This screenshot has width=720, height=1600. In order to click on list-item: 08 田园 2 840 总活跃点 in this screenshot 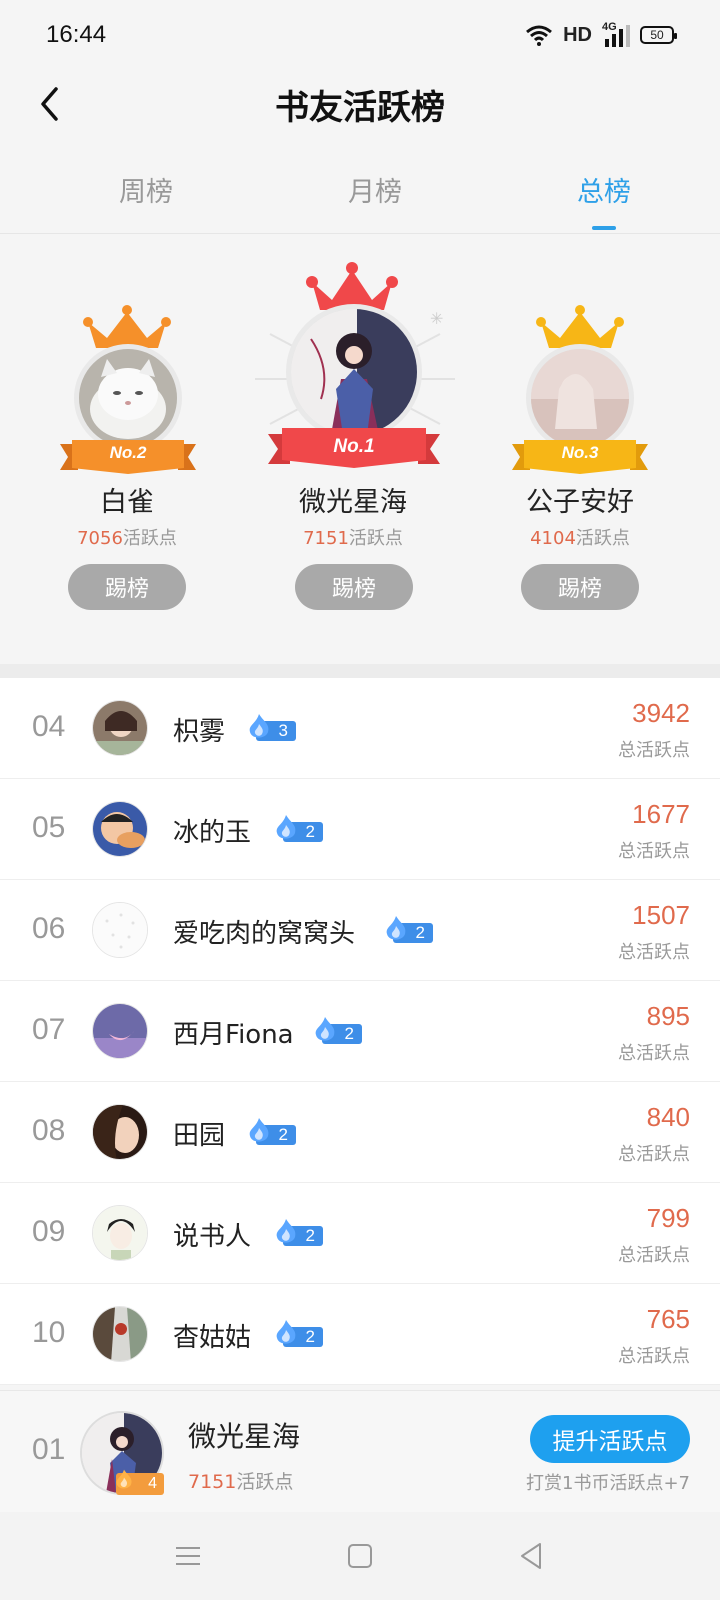, I will do `click(360, 1132)`.